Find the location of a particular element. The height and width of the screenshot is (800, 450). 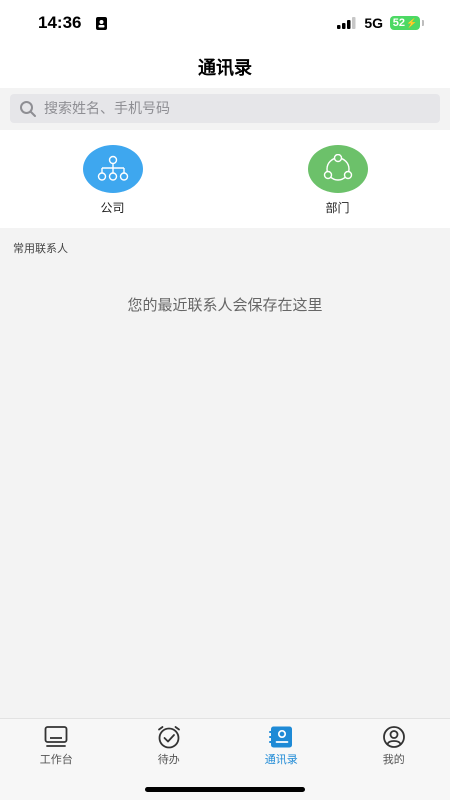

search-icon is located at coordinates (28, 108).